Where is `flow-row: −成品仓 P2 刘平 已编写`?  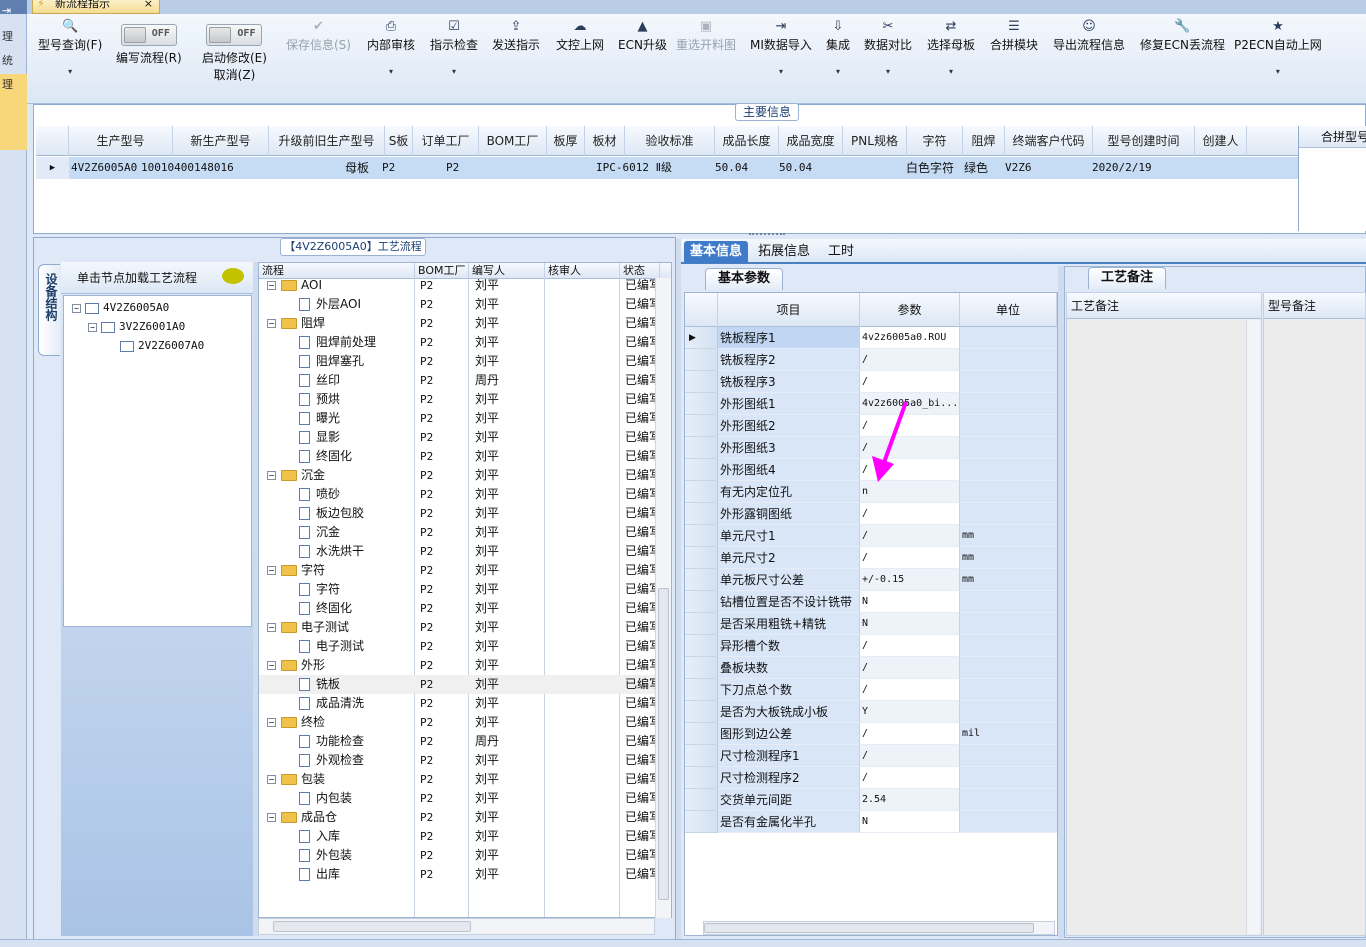
flow-row: −成品仓 P2 刘平 已编写 is located at coordinates (458, 817).